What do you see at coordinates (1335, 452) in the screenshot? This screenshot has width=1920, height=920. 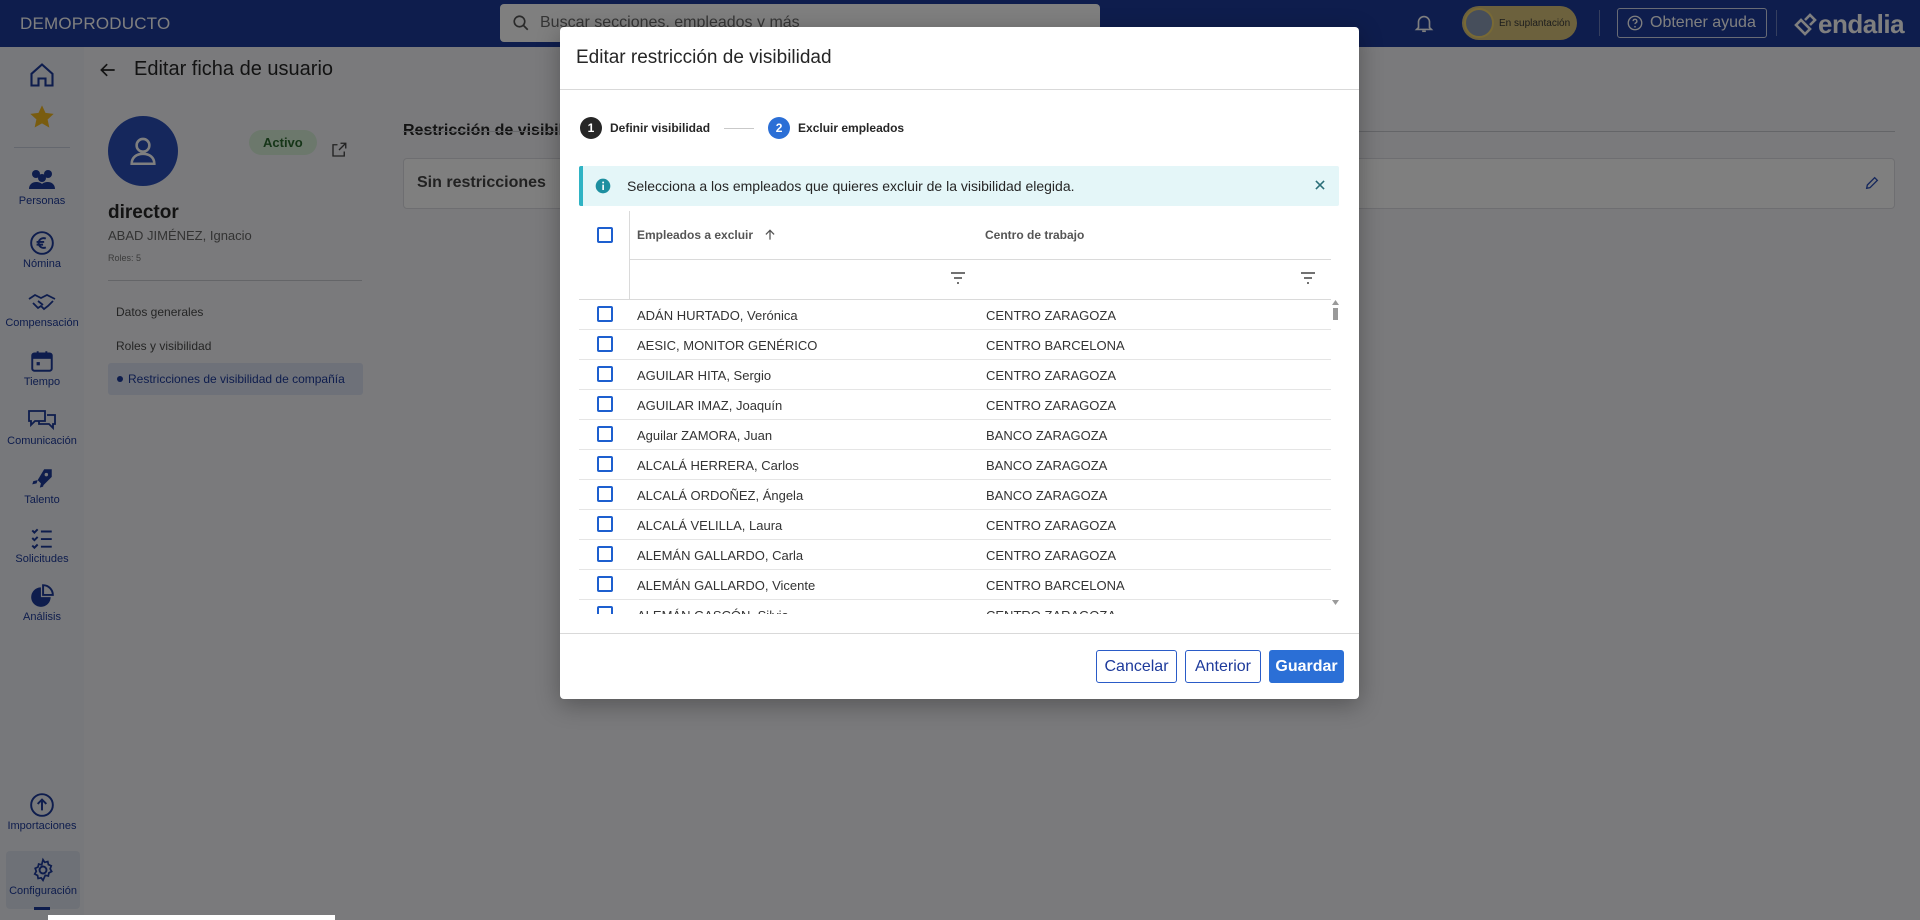 I see `scrollbar` at bounding box center [1335, 452].